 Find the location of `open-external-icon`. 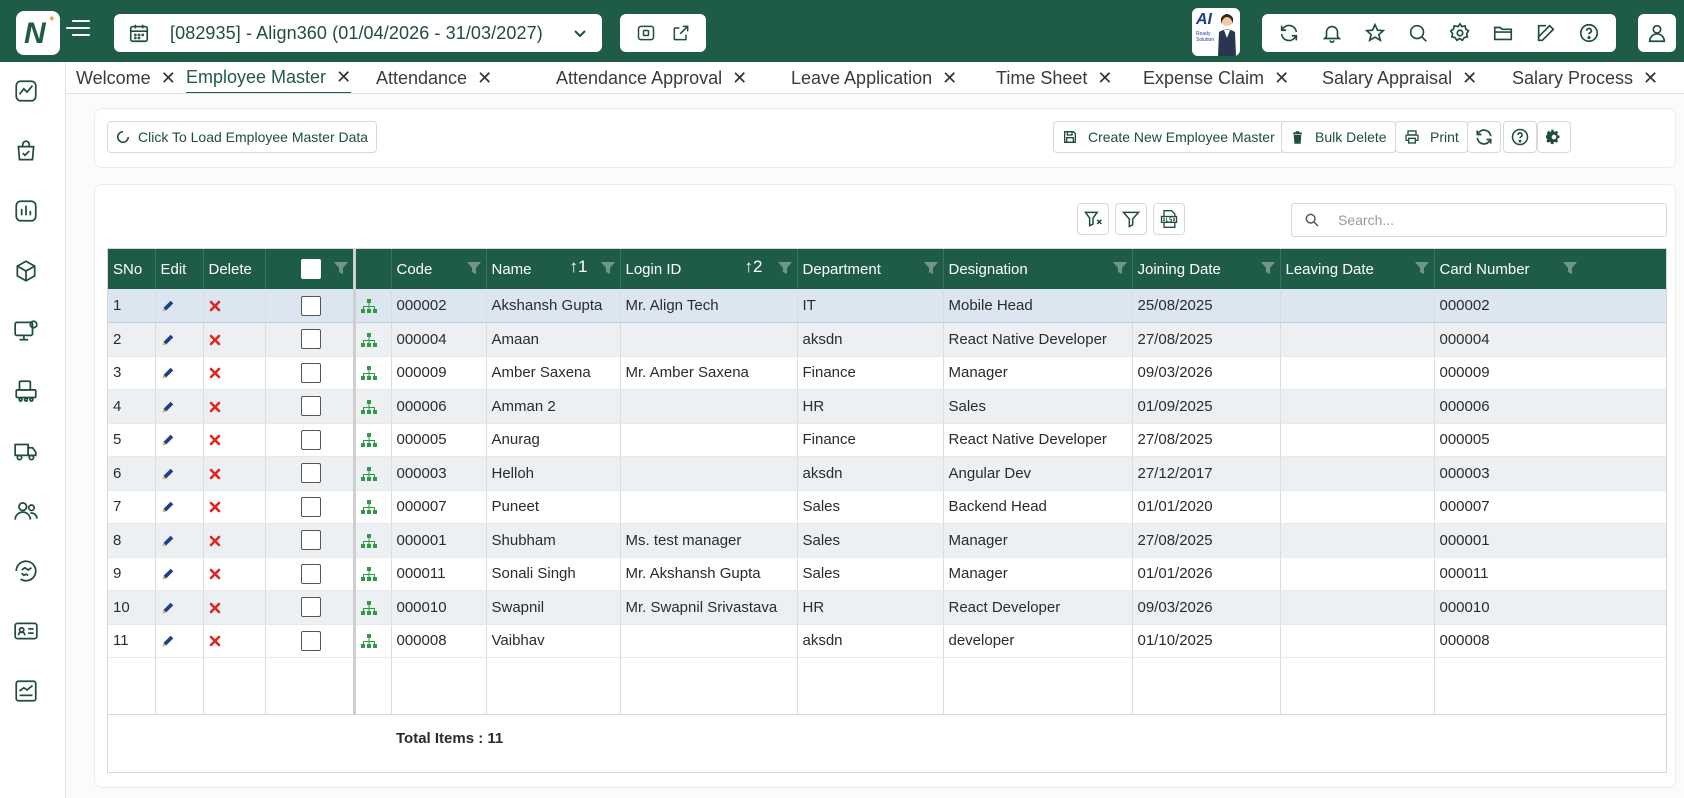

open-external-icon is located at coordinates (681, 33).